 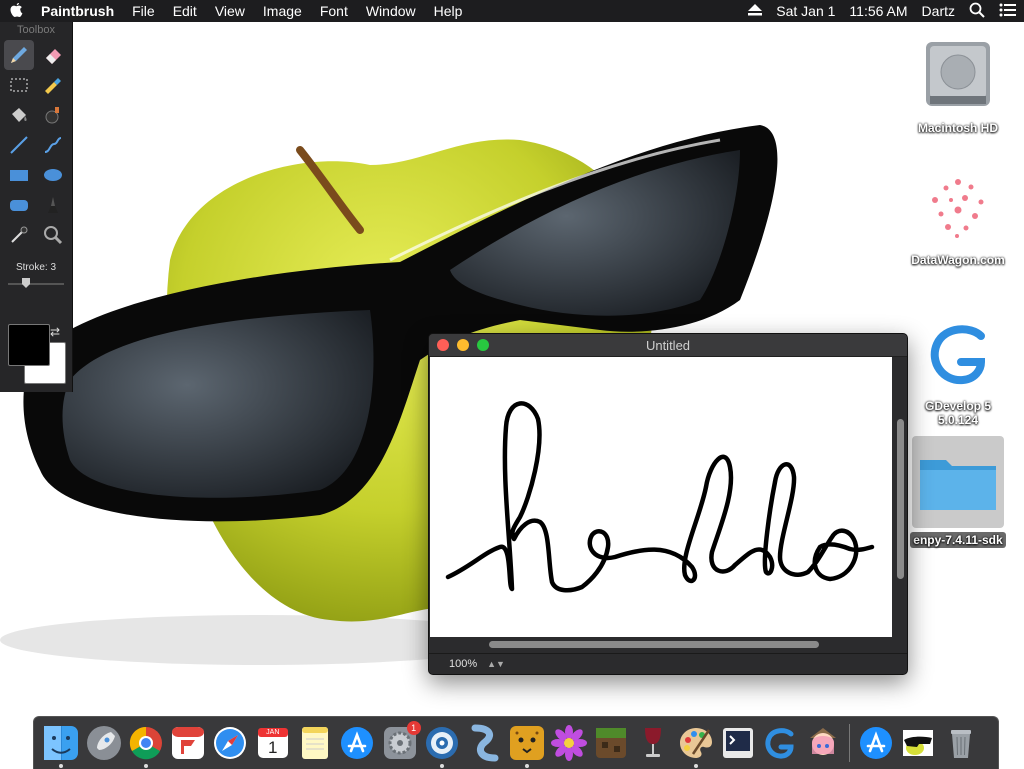 What do you see at coordinates (143, 11) in the screenshot?
I see `menu-file: File` at bounding box center [143, 11].